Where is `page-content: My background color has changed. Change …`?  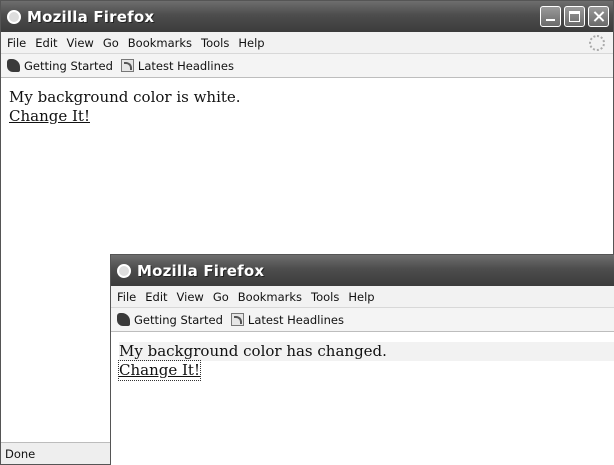 page-content: My background color has changed. Change … is located at coordinates (362, 356).